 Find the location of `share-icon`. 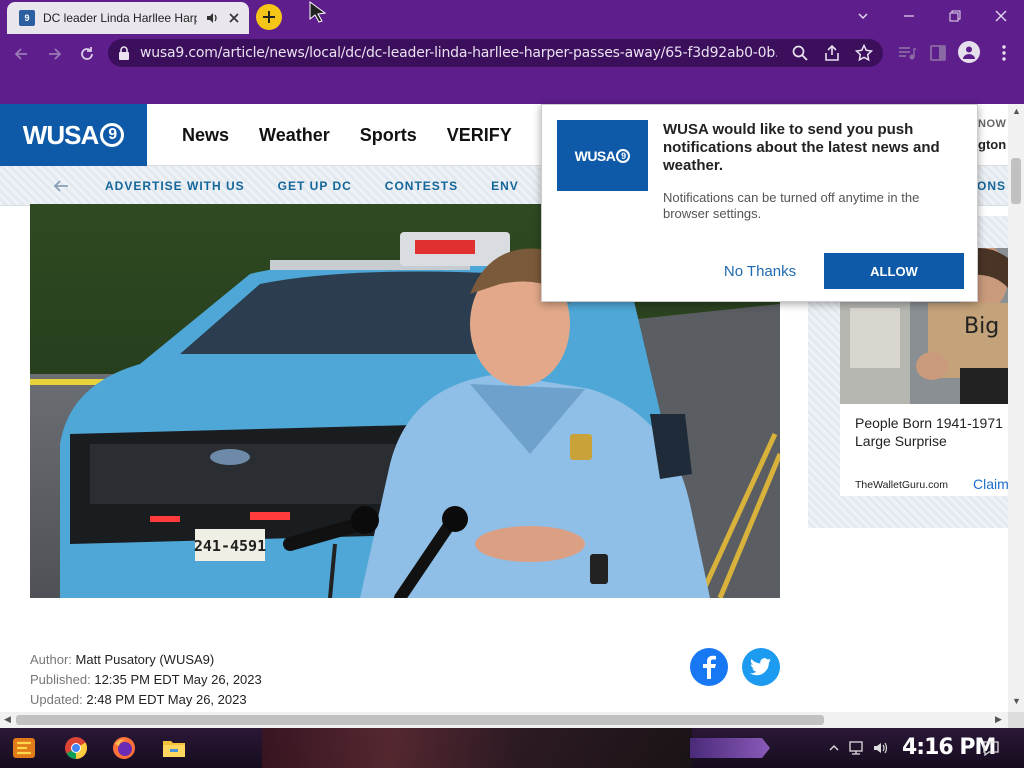

share-icon is located at coordinates (832, 53).